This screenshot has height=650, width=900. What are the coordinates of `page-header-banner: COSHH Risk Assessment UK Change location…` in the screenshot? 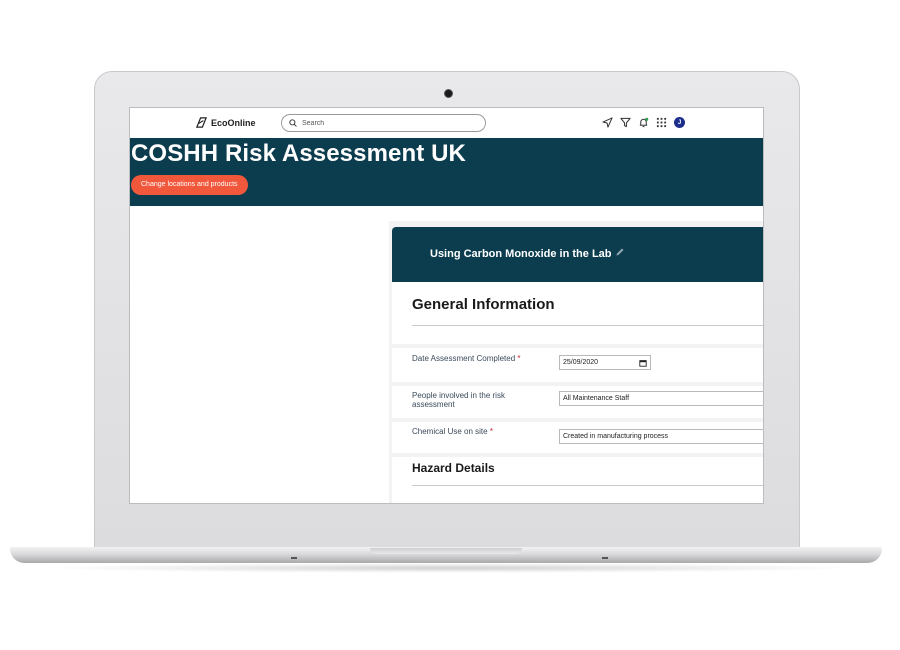 It's located at (446, 172).